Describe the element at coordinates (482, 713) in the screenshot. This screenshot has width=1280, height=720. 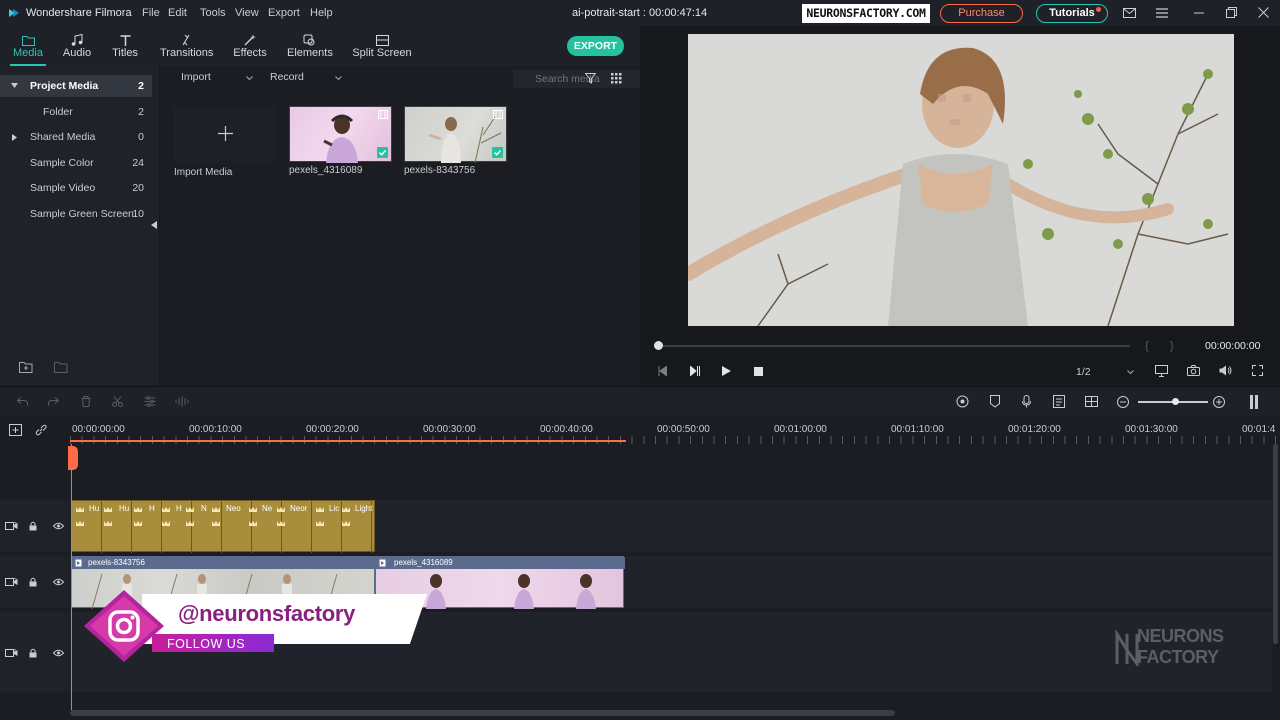
I see `horizontal-scrollbar` at that location.